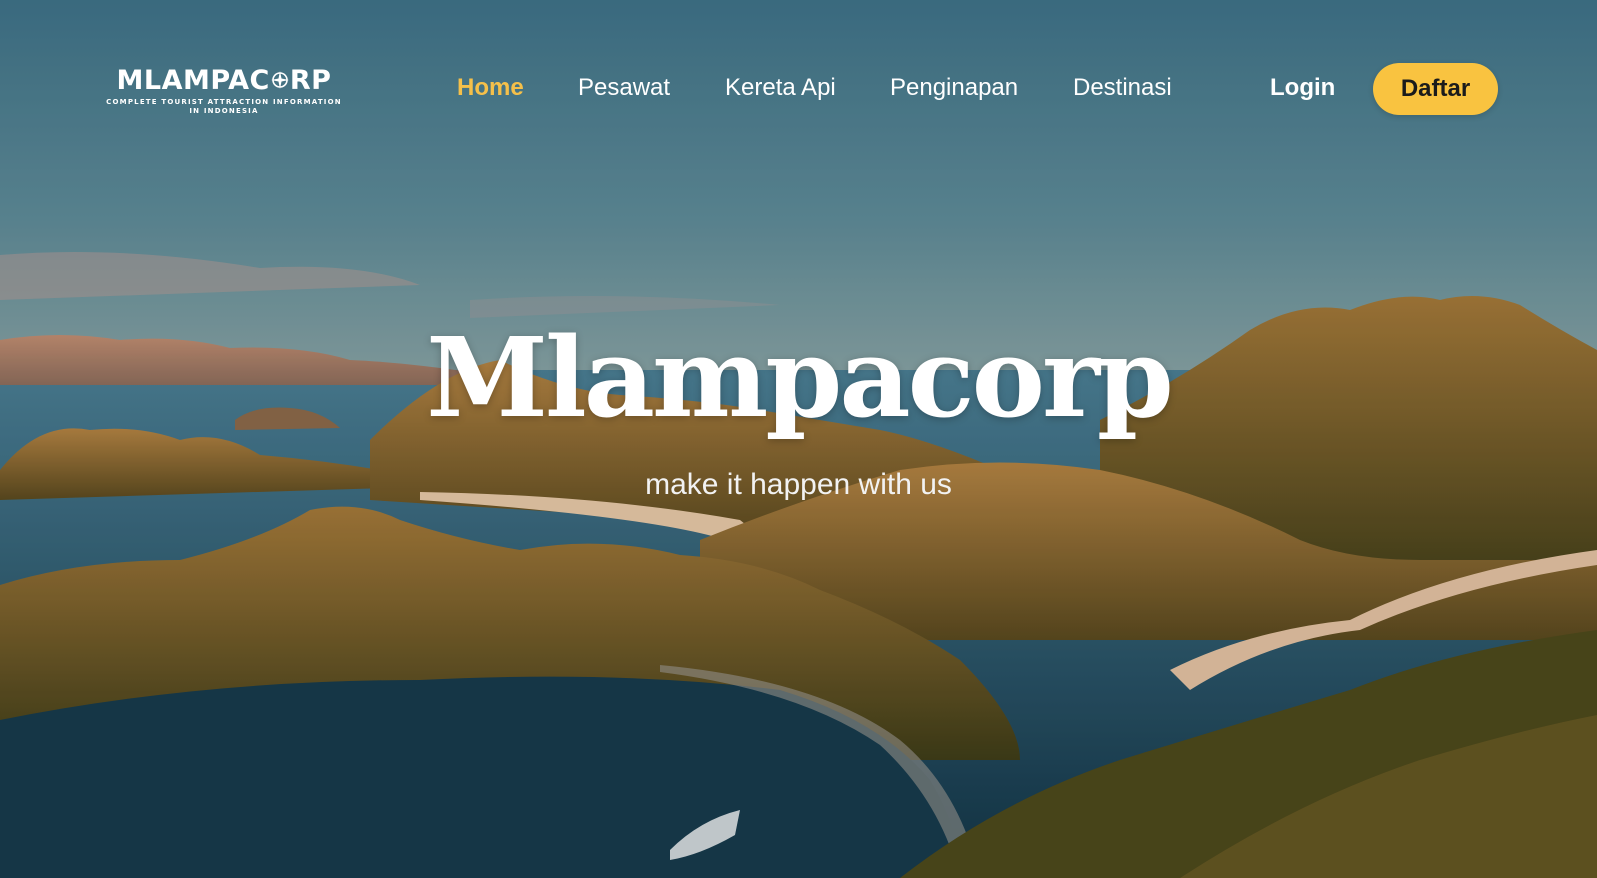  I want to click on register-button: Daftar, so click(1435, 89).